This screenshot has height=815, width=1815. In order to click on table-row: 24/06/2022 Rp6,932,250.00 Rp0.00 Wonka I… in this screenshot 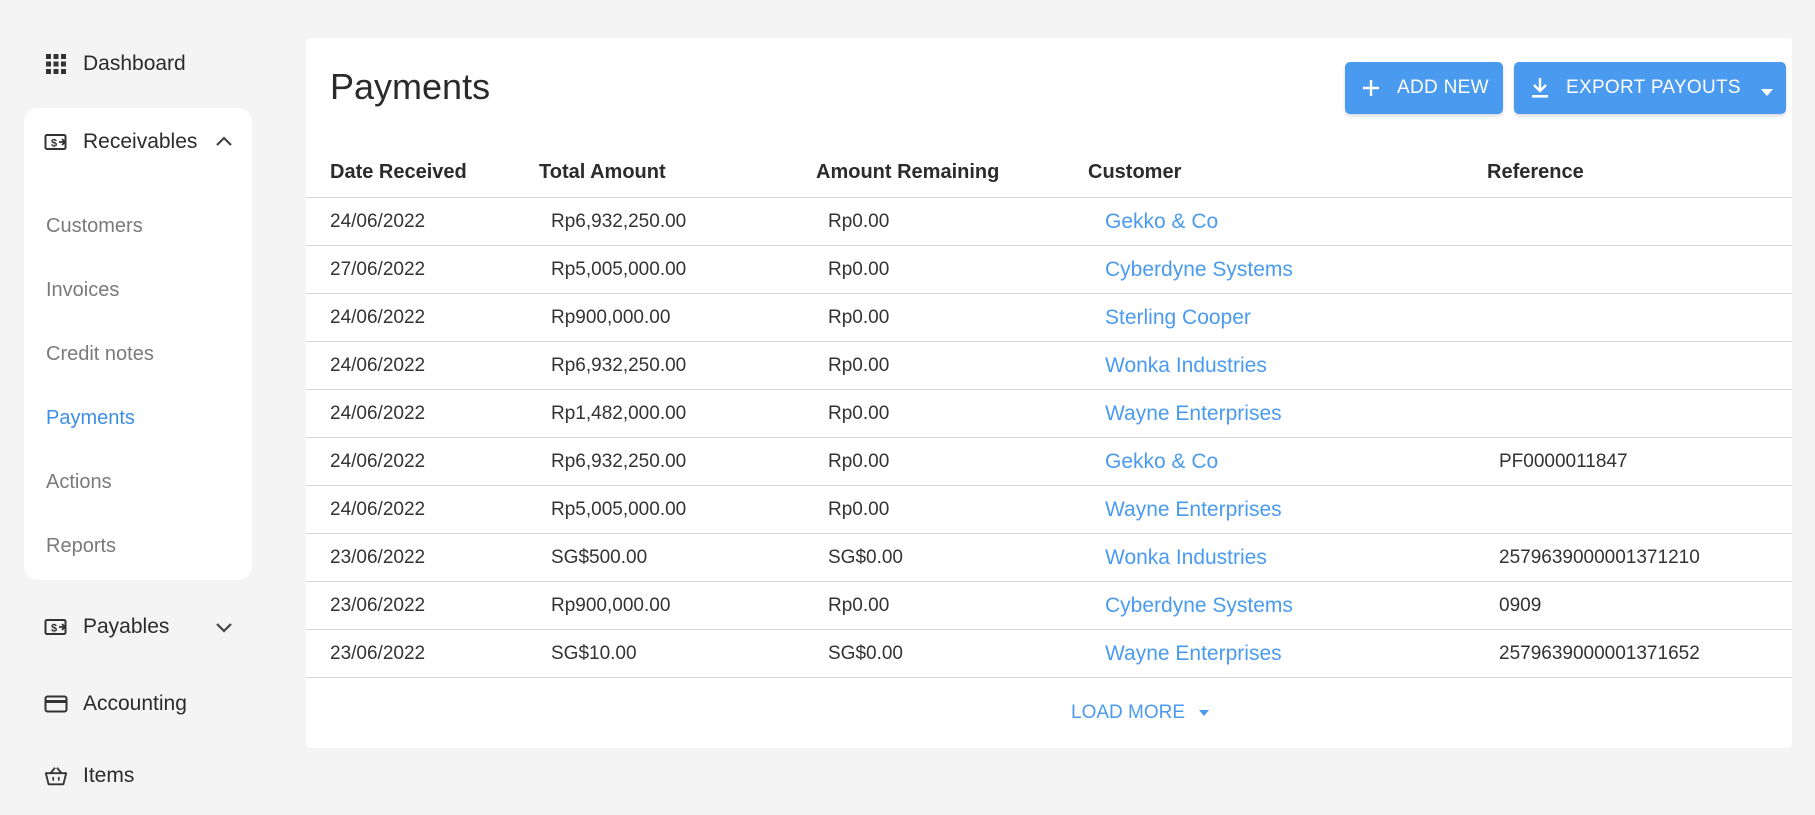, I will do `click(1049, 366)`.